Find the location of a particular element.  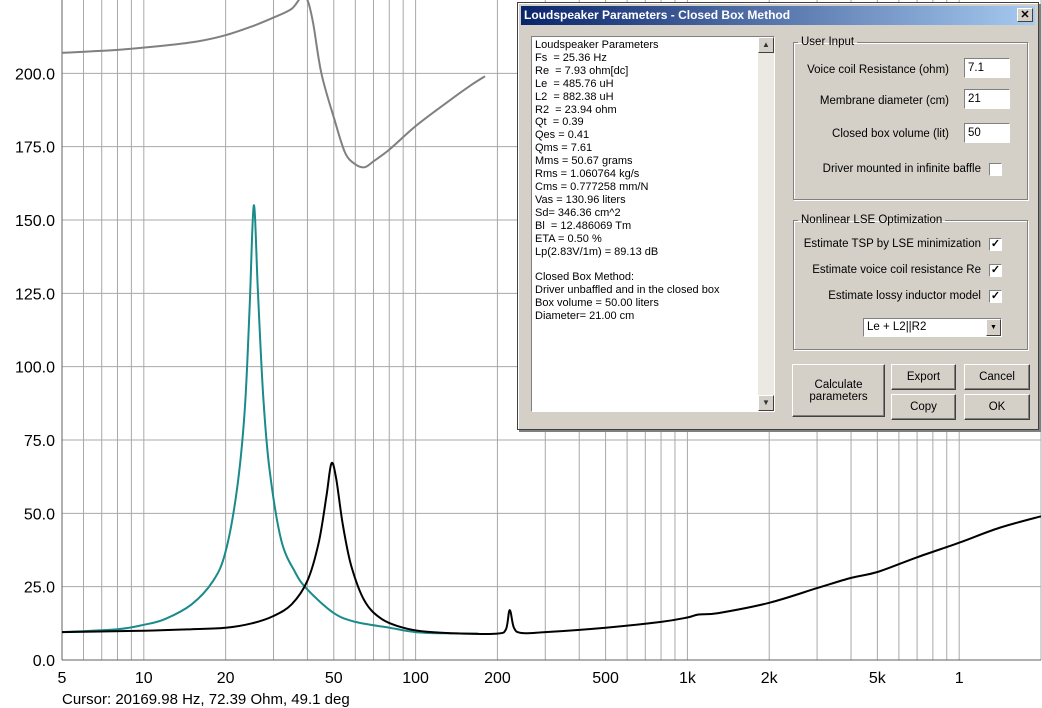

results-line: Le = 485.76 uH is located at coordinates (574, 83).